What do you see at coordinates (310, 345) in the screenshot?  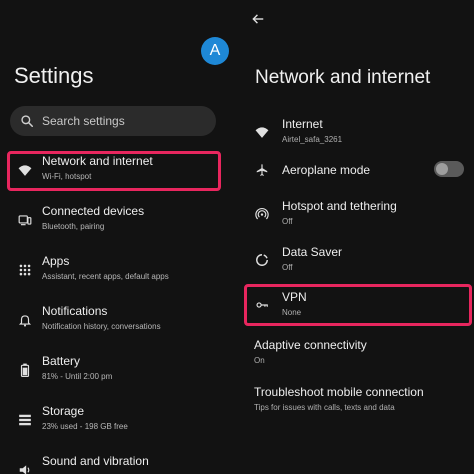 I see `item-title: Adaptive connectivity` at bounding box center [310, 345].